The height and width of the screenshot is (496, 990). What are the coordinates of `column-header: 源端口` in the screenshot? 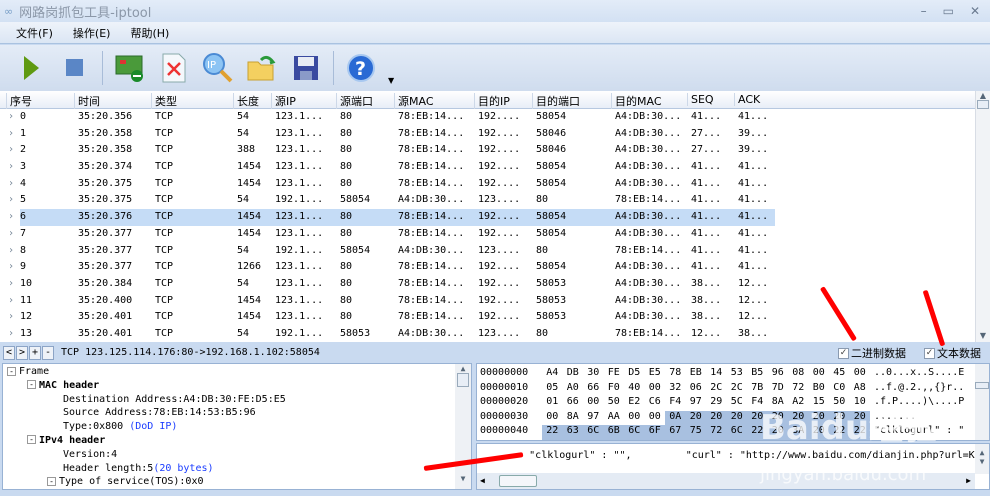 It's located at (354, 101).